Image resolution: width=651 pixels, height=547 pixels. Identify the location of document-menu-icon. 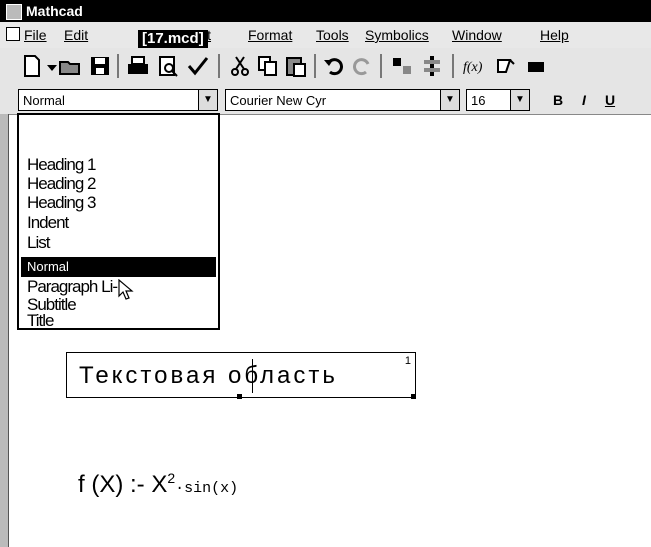
(13, 34).